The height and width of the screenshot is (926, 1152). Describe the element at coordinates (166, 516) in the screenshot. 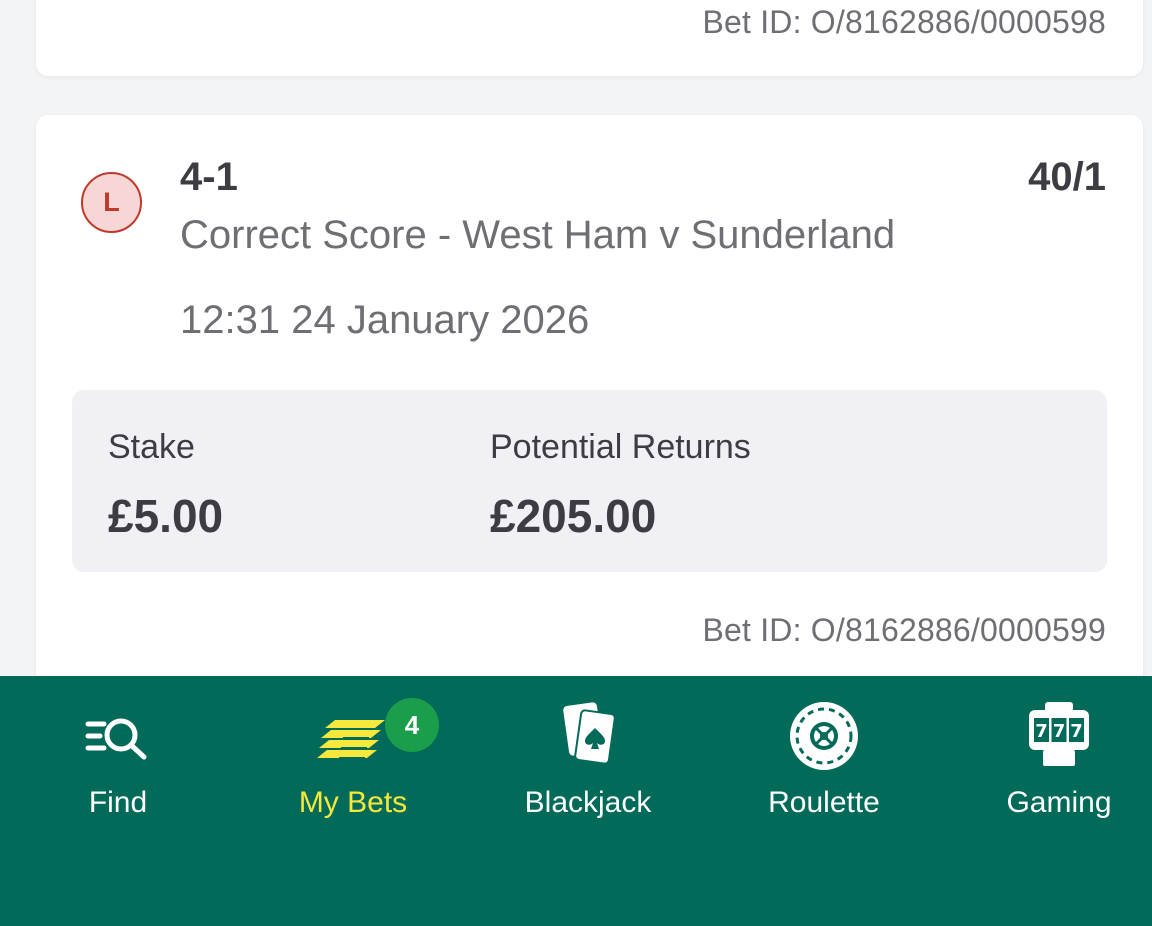

I see `stake-value: £5.00` at that location.